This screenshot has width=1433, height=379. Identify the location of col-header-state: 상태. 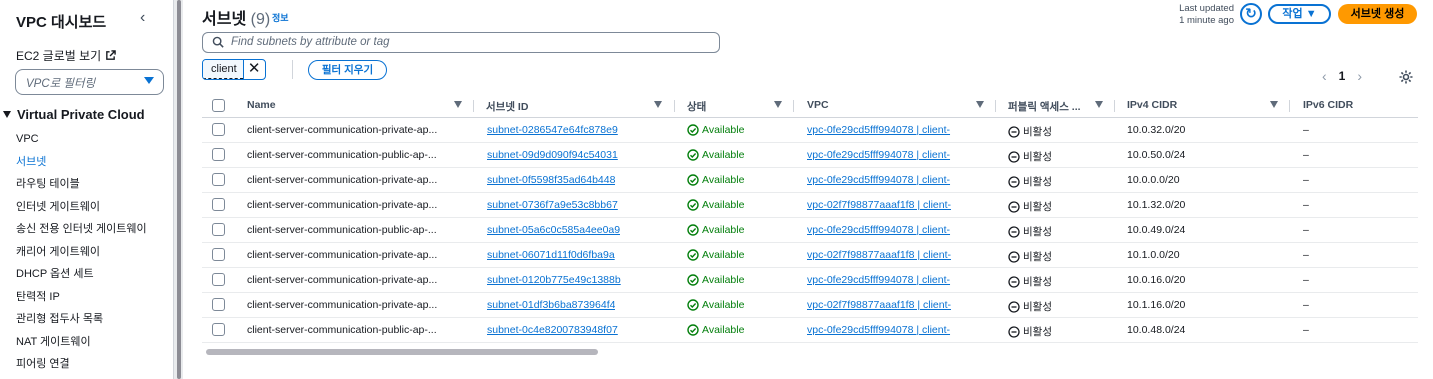
(696, 106).